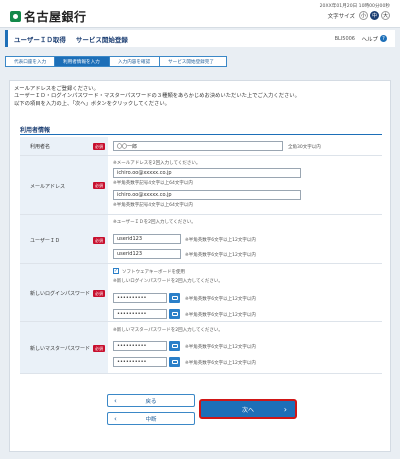 The width and height of the screenshot is (400, 459). What do you see at coordinates (60, 349) in the screenshot?
I see `master-password-label: 新しいマスターパスワード` at bounding box center [60, 349].